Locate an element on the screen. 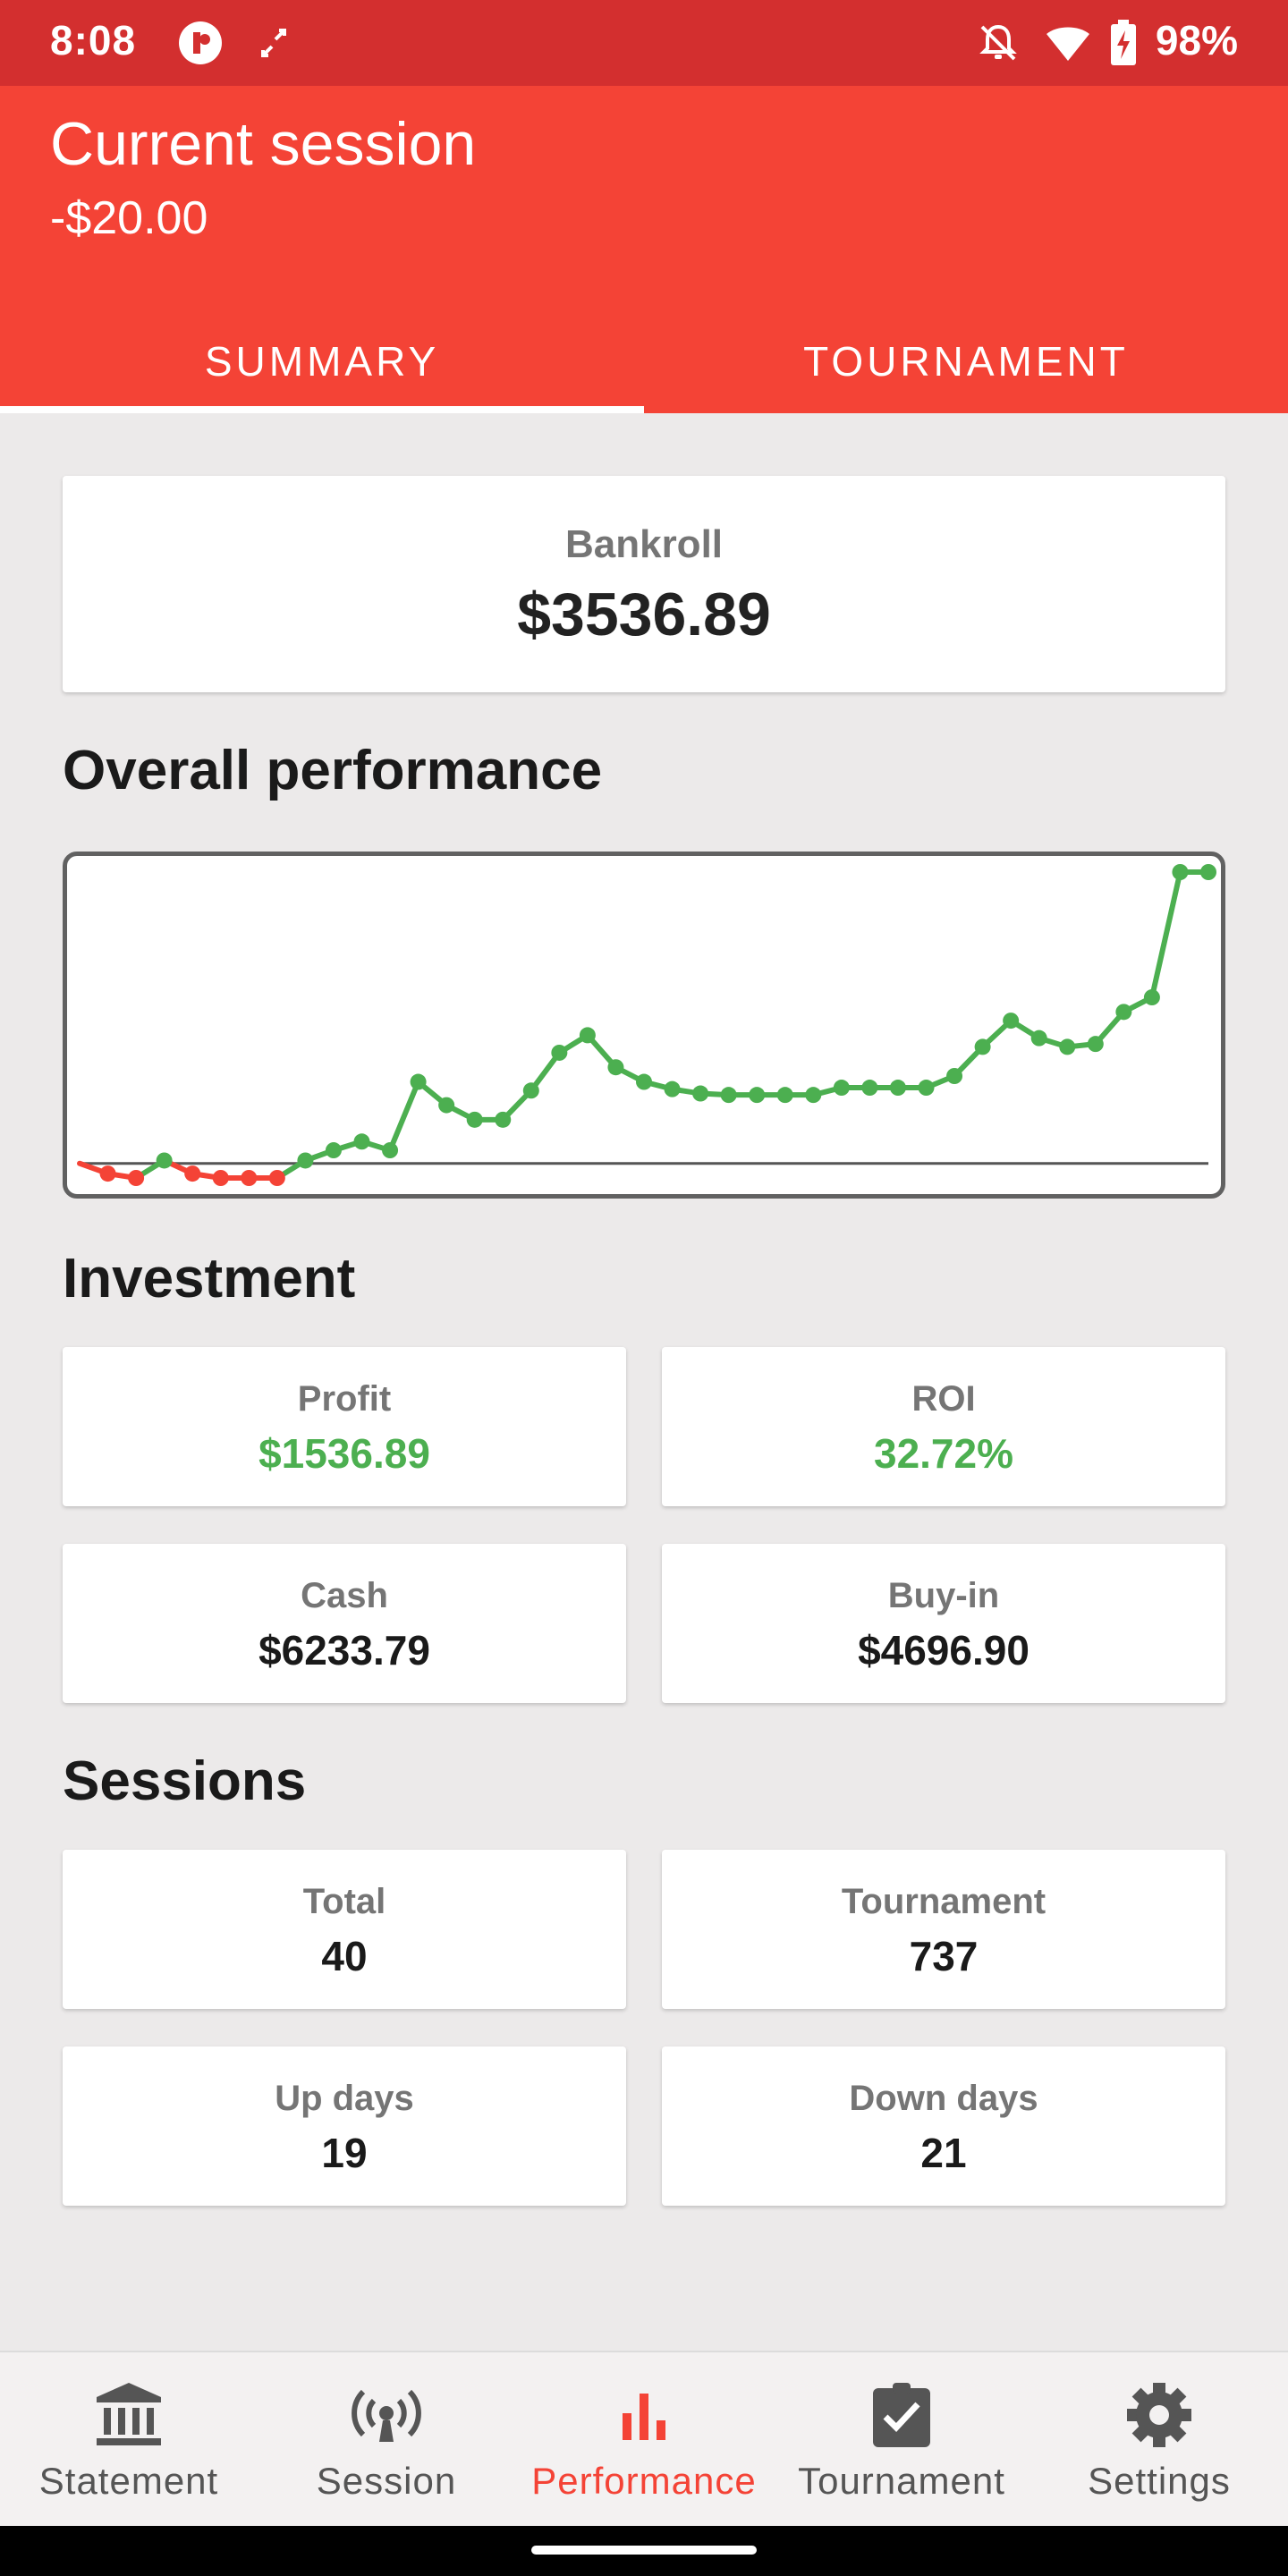 This screenshot has width=1288, height=2576. nav-statement-label: Statement is located at coordinates (128, 2481).